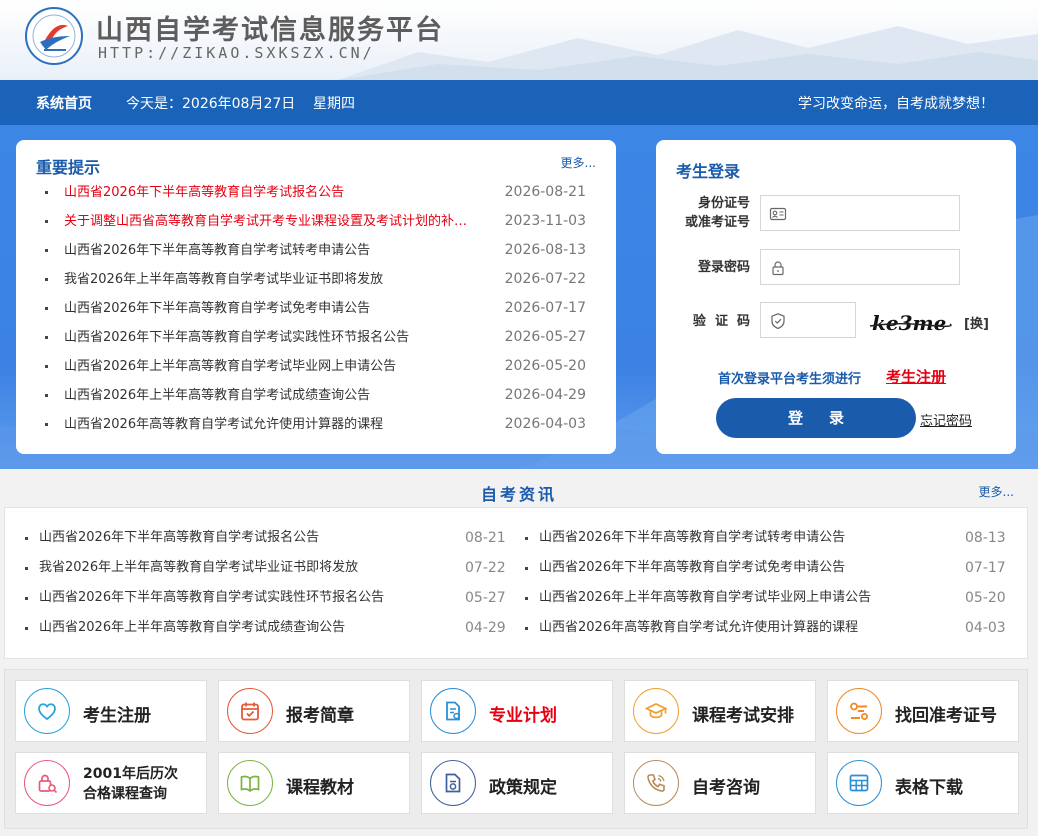  I want to click on notice-item-title: 山西省2026年上半年高等教育自学考试成绩查询公告, so click(280, 395).